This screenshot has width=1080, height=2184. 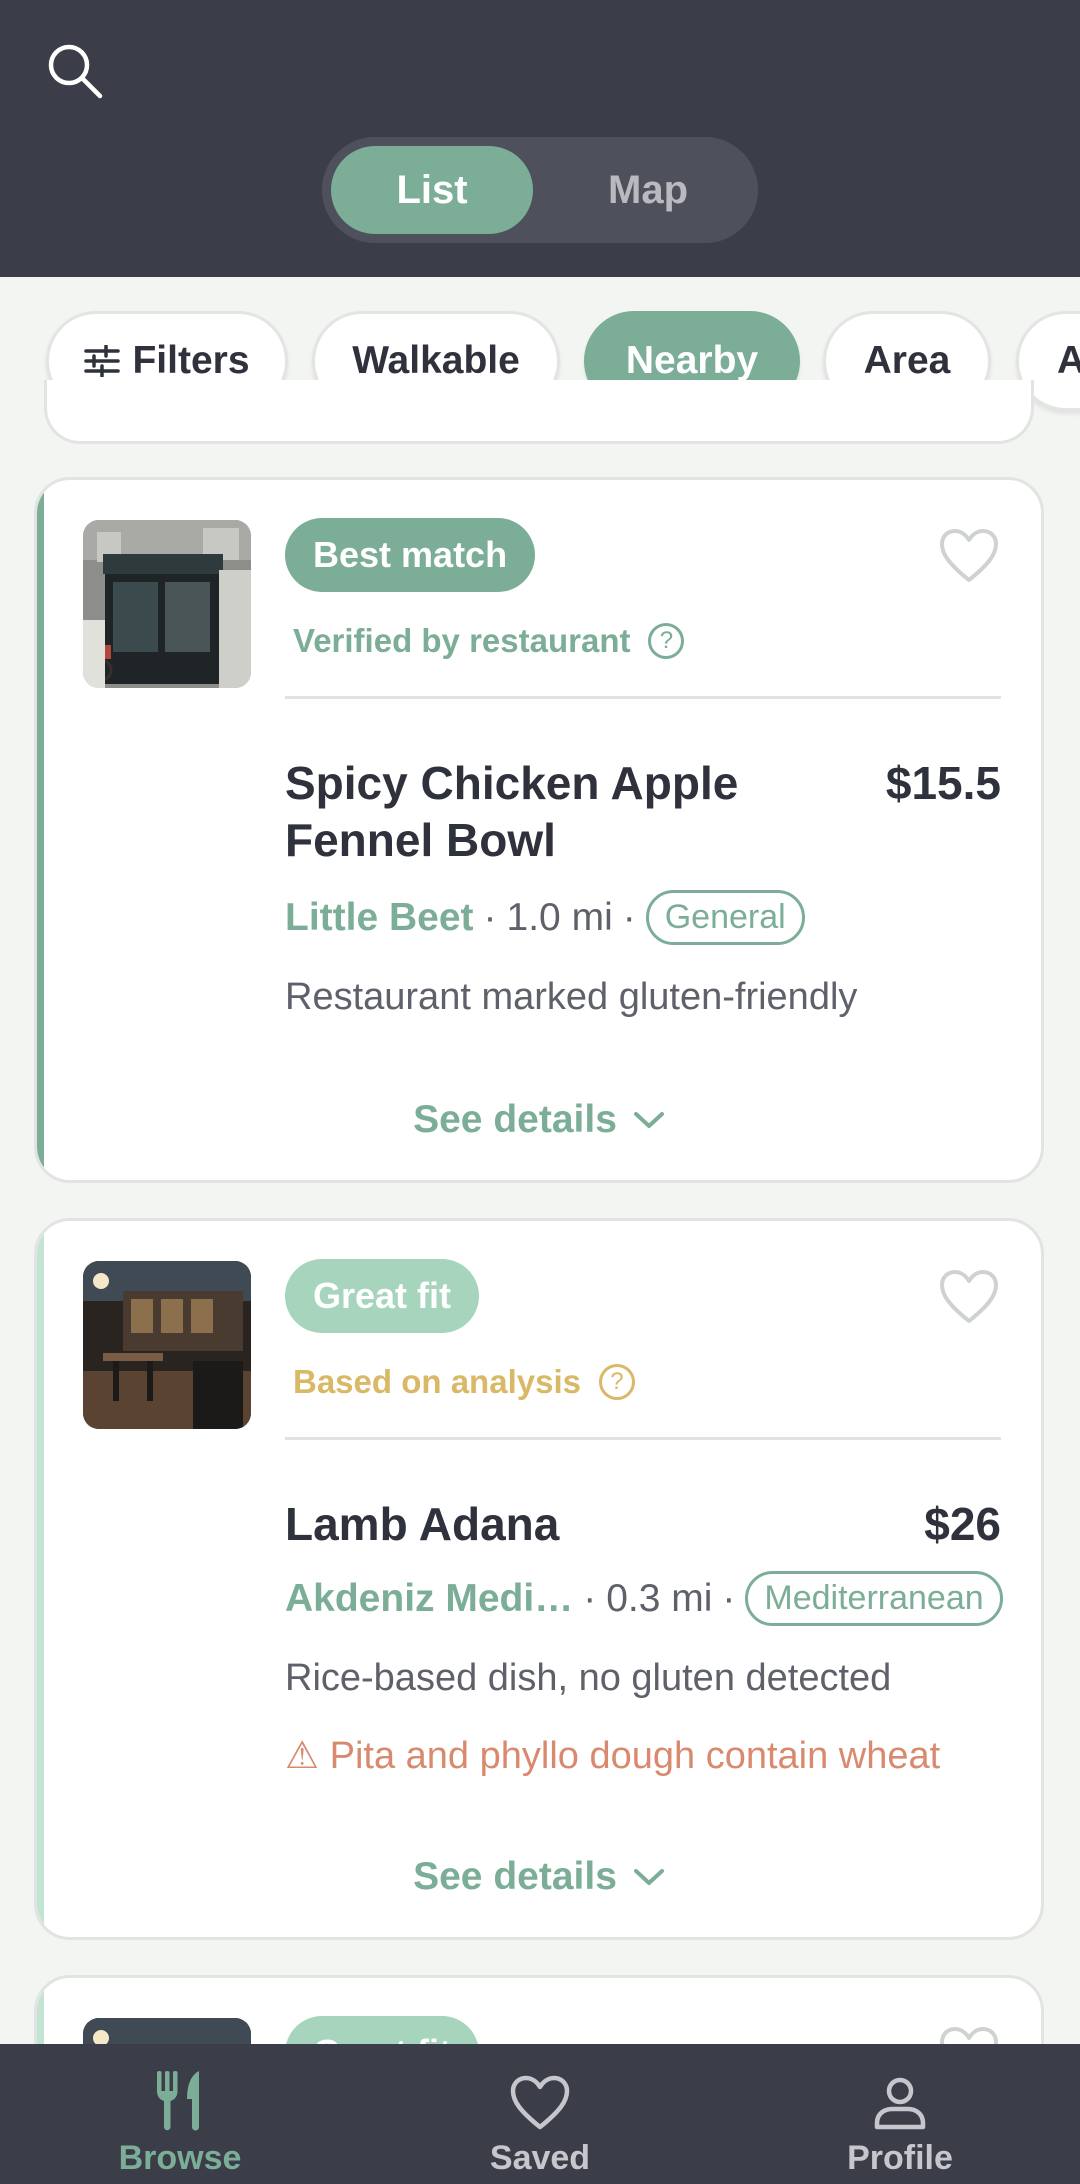 What do you see at coordinates (102, 361) in the screenshot?
I see `sliders-icon` at bounding box center [102, 361].